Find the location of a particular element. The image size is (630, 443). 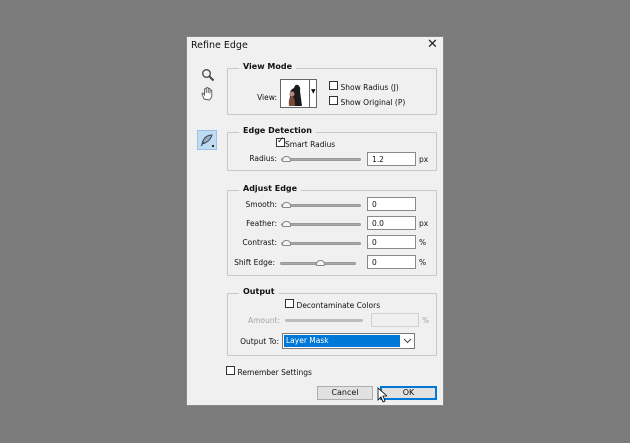

shift-edge-slider-thumb is located at coordinates (320, 263).